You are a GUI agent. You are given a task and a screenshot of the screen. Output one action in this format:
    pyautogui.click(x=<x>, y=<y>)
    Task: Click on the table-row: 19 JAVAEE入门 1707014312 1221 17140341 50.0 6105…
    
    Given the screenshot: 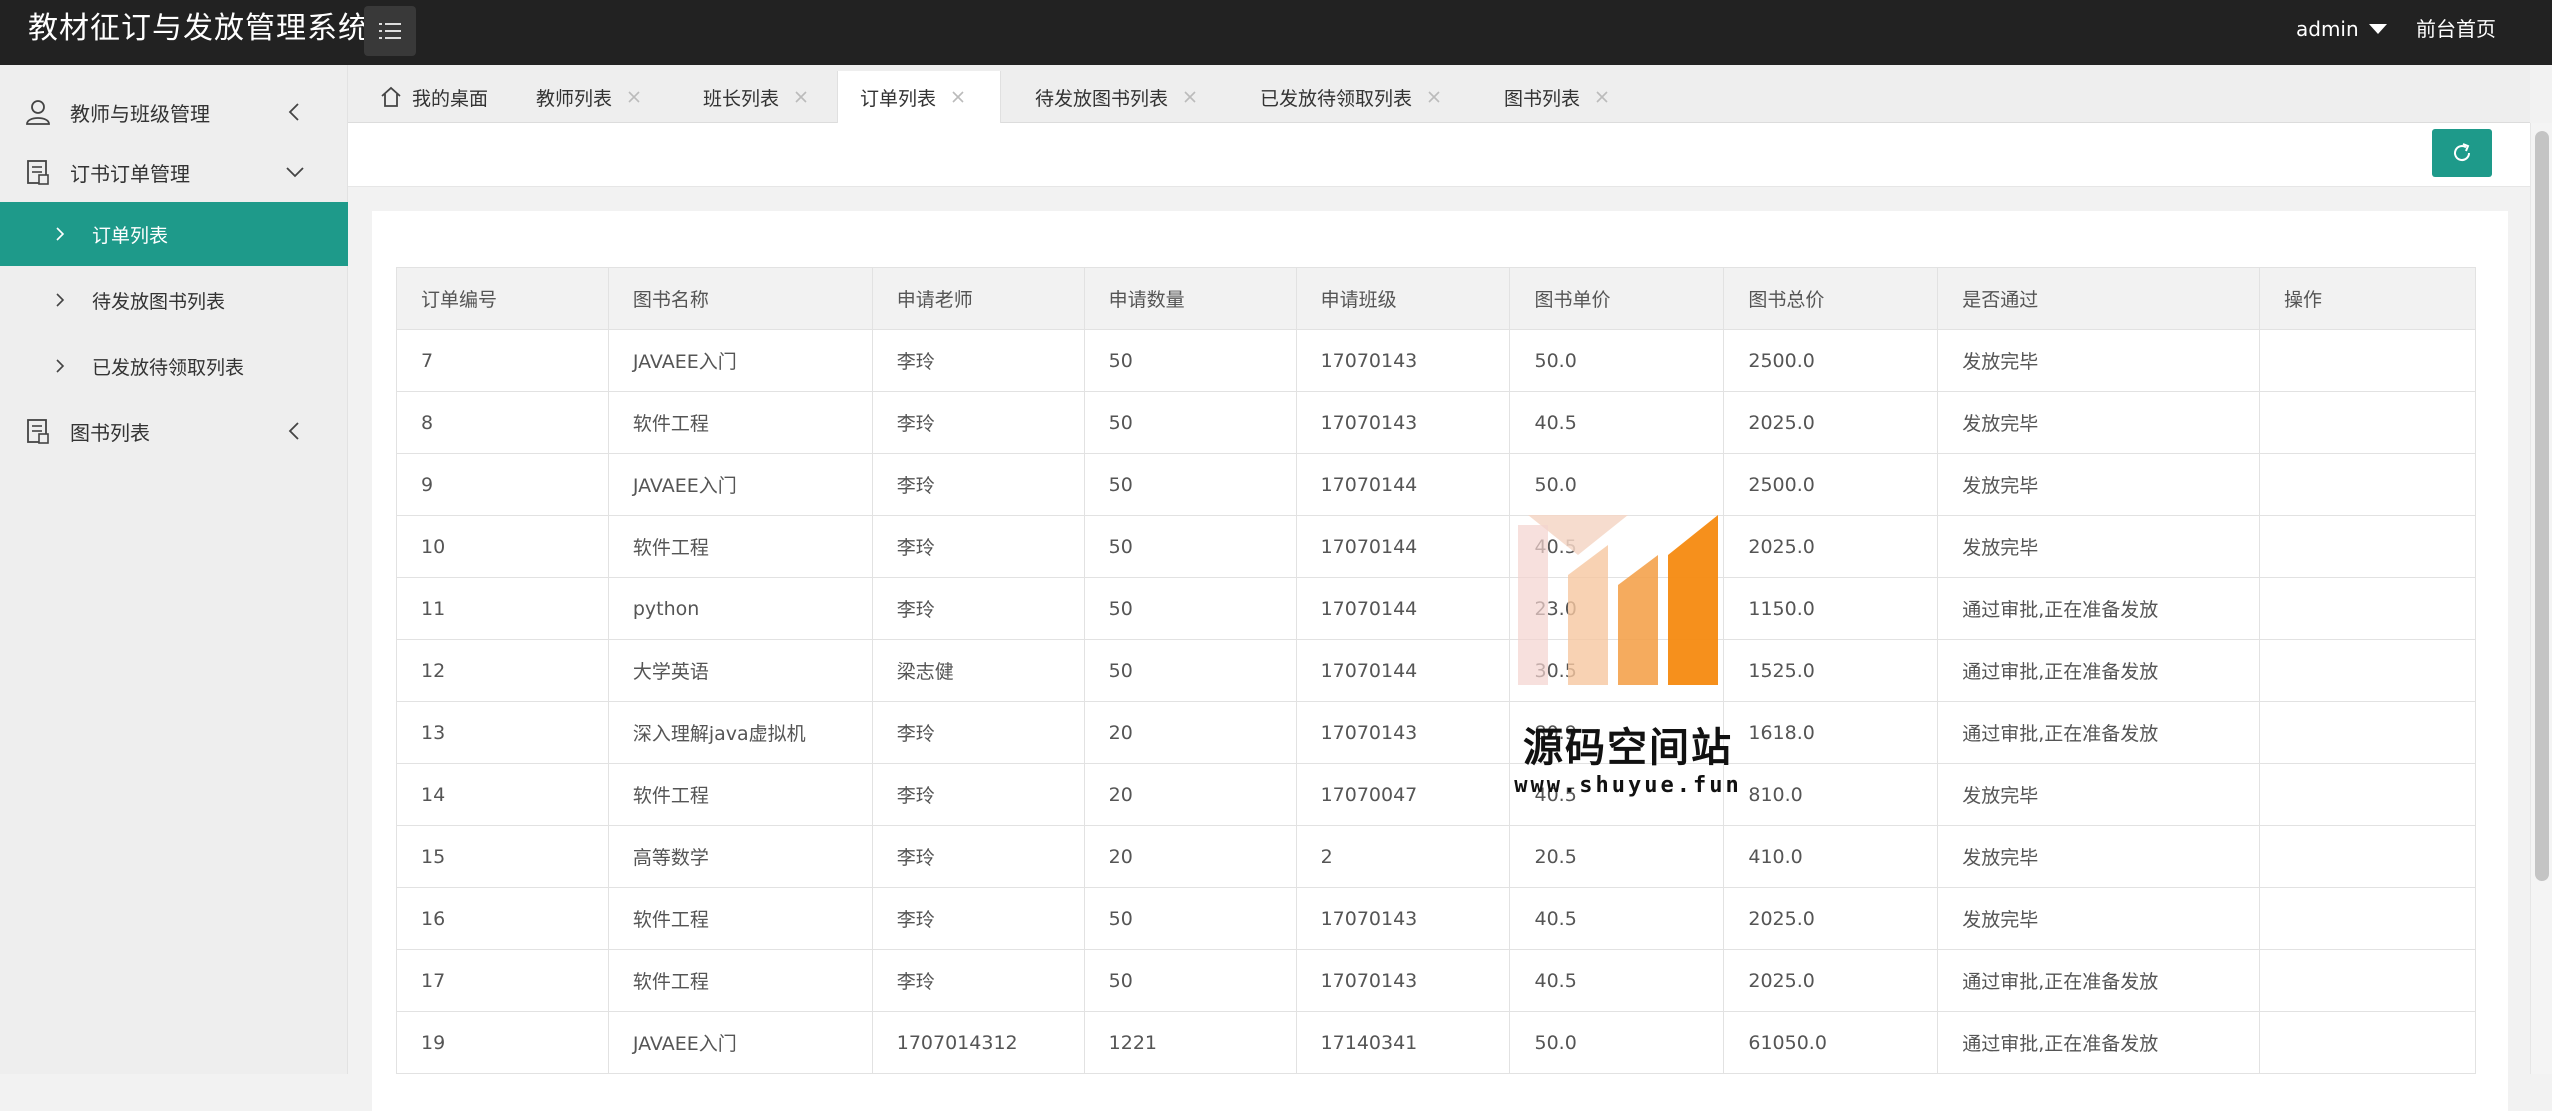 What is the action you would take?
    pyautogui.click(x=1436, y=1042)
    